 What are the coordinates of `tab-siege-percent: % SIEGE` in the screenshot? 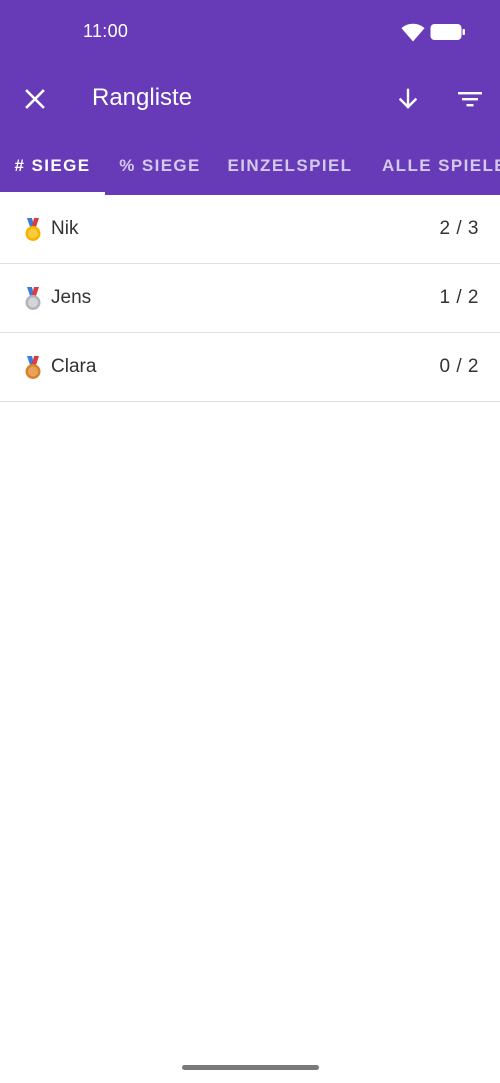 It's located at (160, 165).